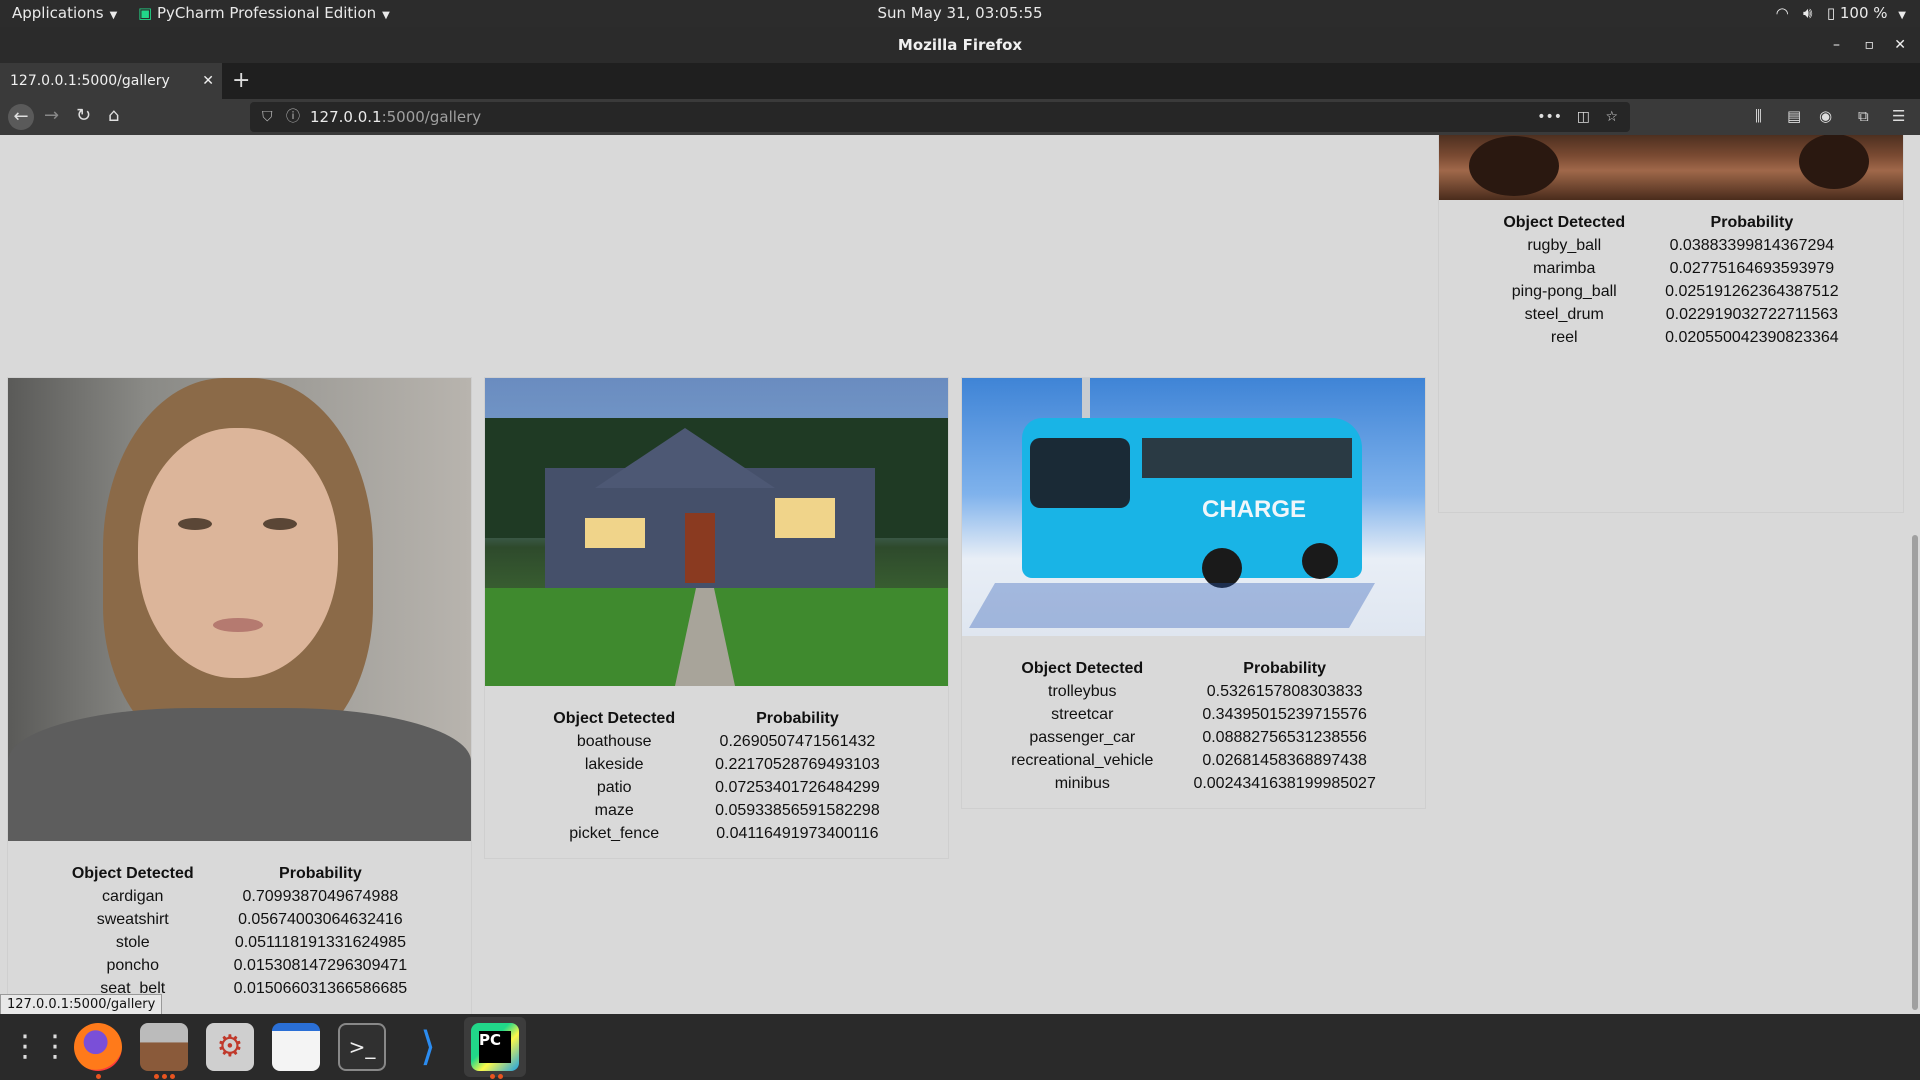 Image resolution: width=1920 pixels, height=1080 pixels. Describe the element at coordinates (1583, 117) in the screenshot. I see `pocket-icon: ◫` at that location.